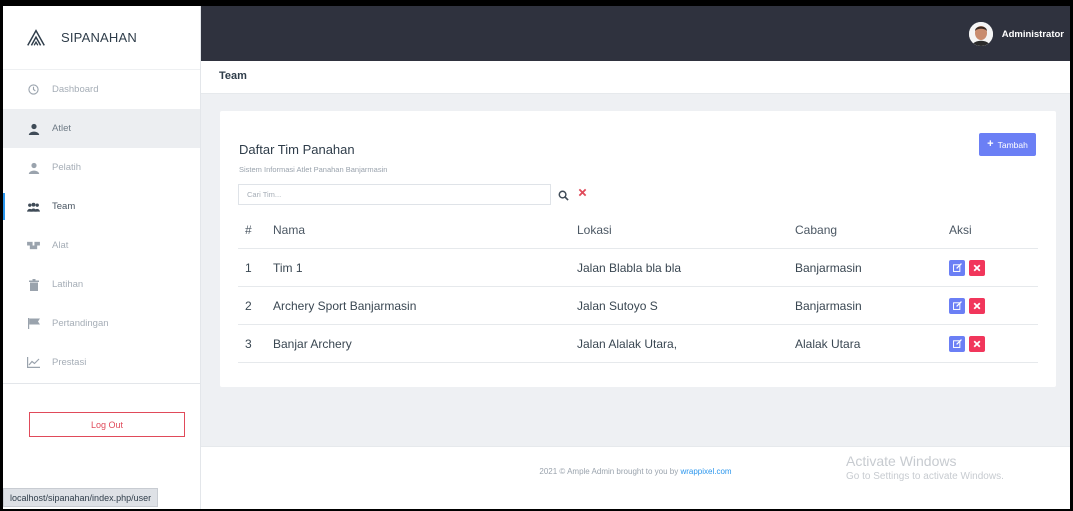 This screenshot has height=511, width=1073. Describe the element at coordinates (101, 206) in the screenshot. I see `sidebar-item-team: Team` at that location.